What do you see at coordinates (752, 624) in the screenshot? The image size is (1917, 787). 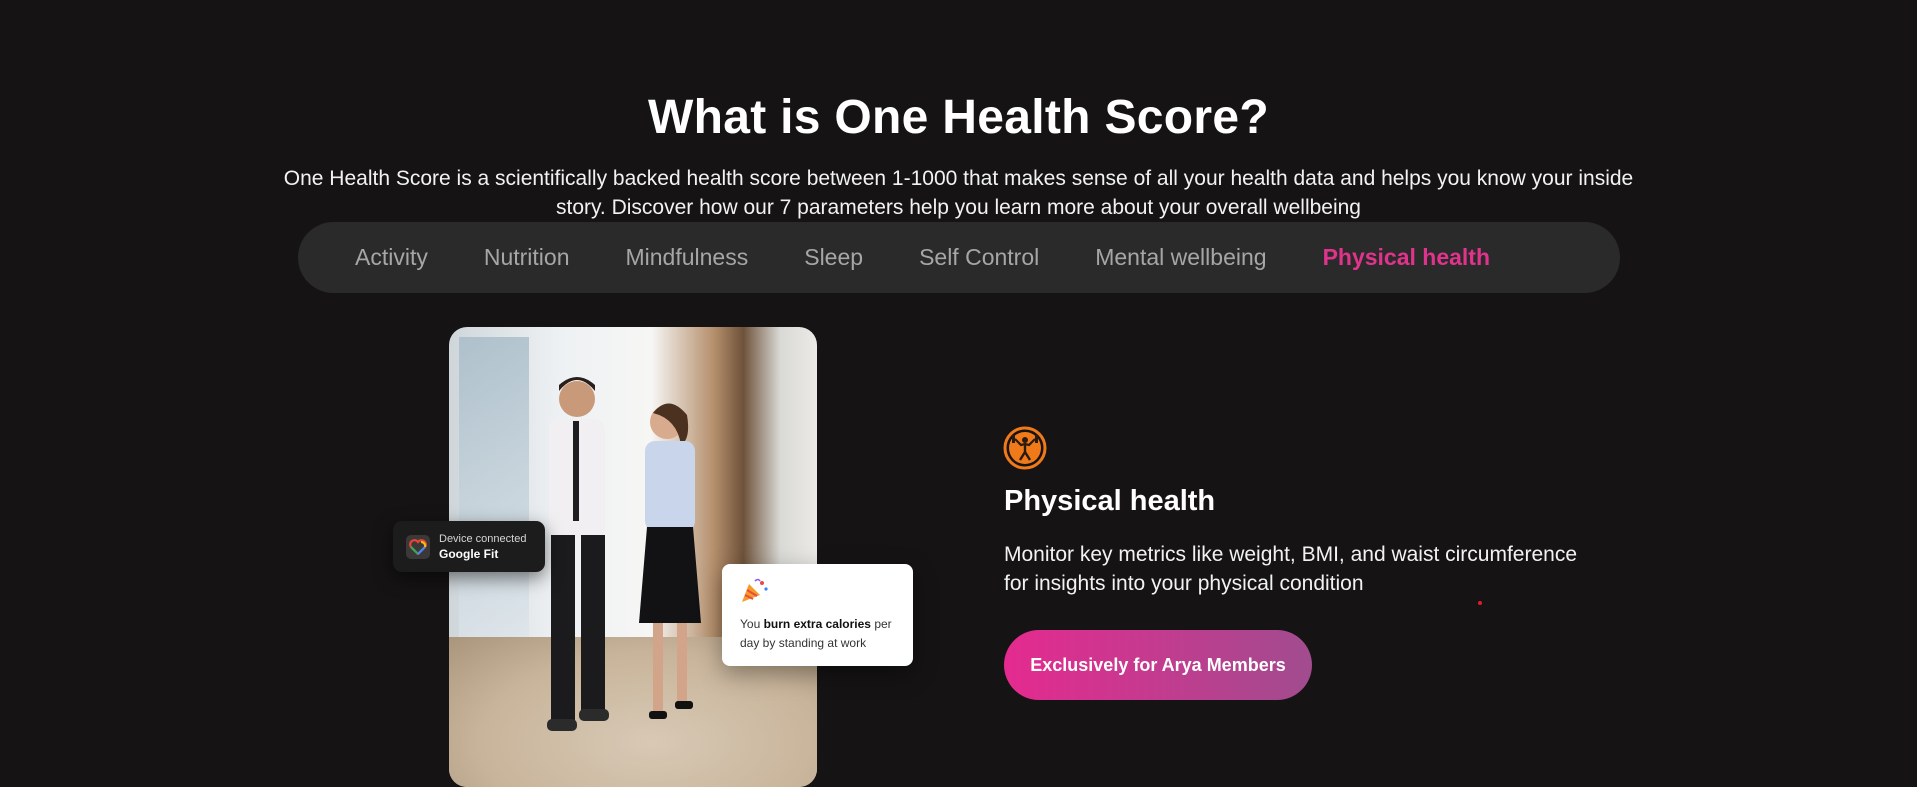 I see `calorie-prefix: You` at bounding box center [752, 624].